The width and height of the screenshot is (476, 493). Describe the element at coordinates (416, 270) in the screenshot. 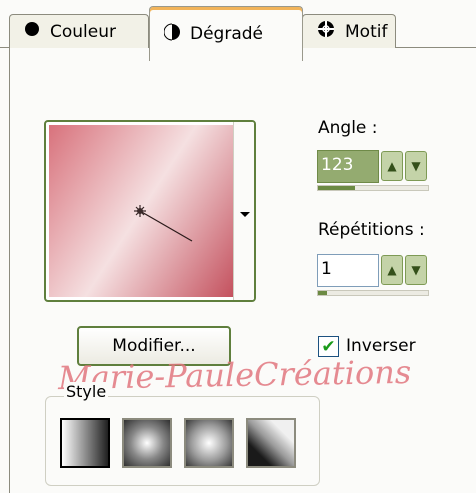

I see `repetitions-dropdown-icon: ▼` at that location.